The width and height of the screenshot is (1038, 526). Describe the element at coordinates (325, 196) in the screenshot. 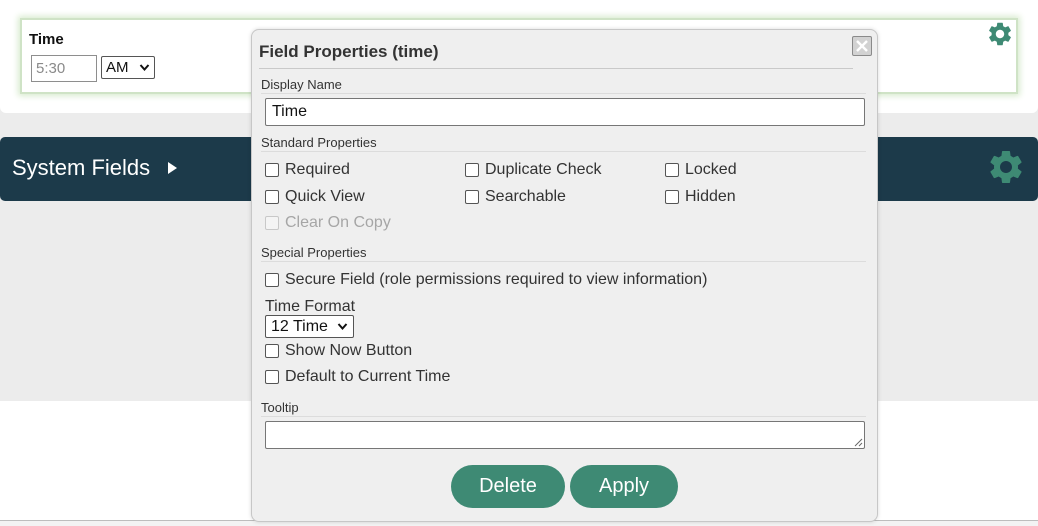

I see `checkbox-label: Quick View` at that location.